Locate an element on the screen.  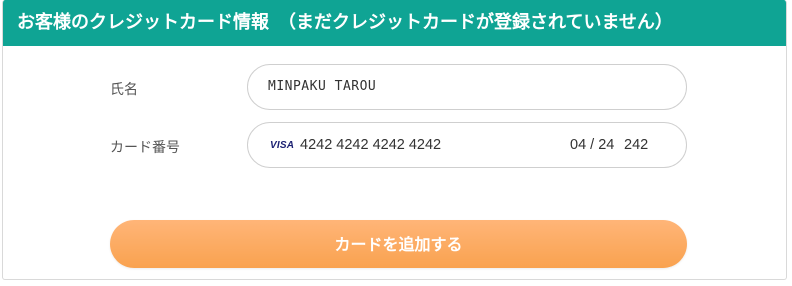
name-value: MINPAKU TAROU is located at coordinates (322, 87).